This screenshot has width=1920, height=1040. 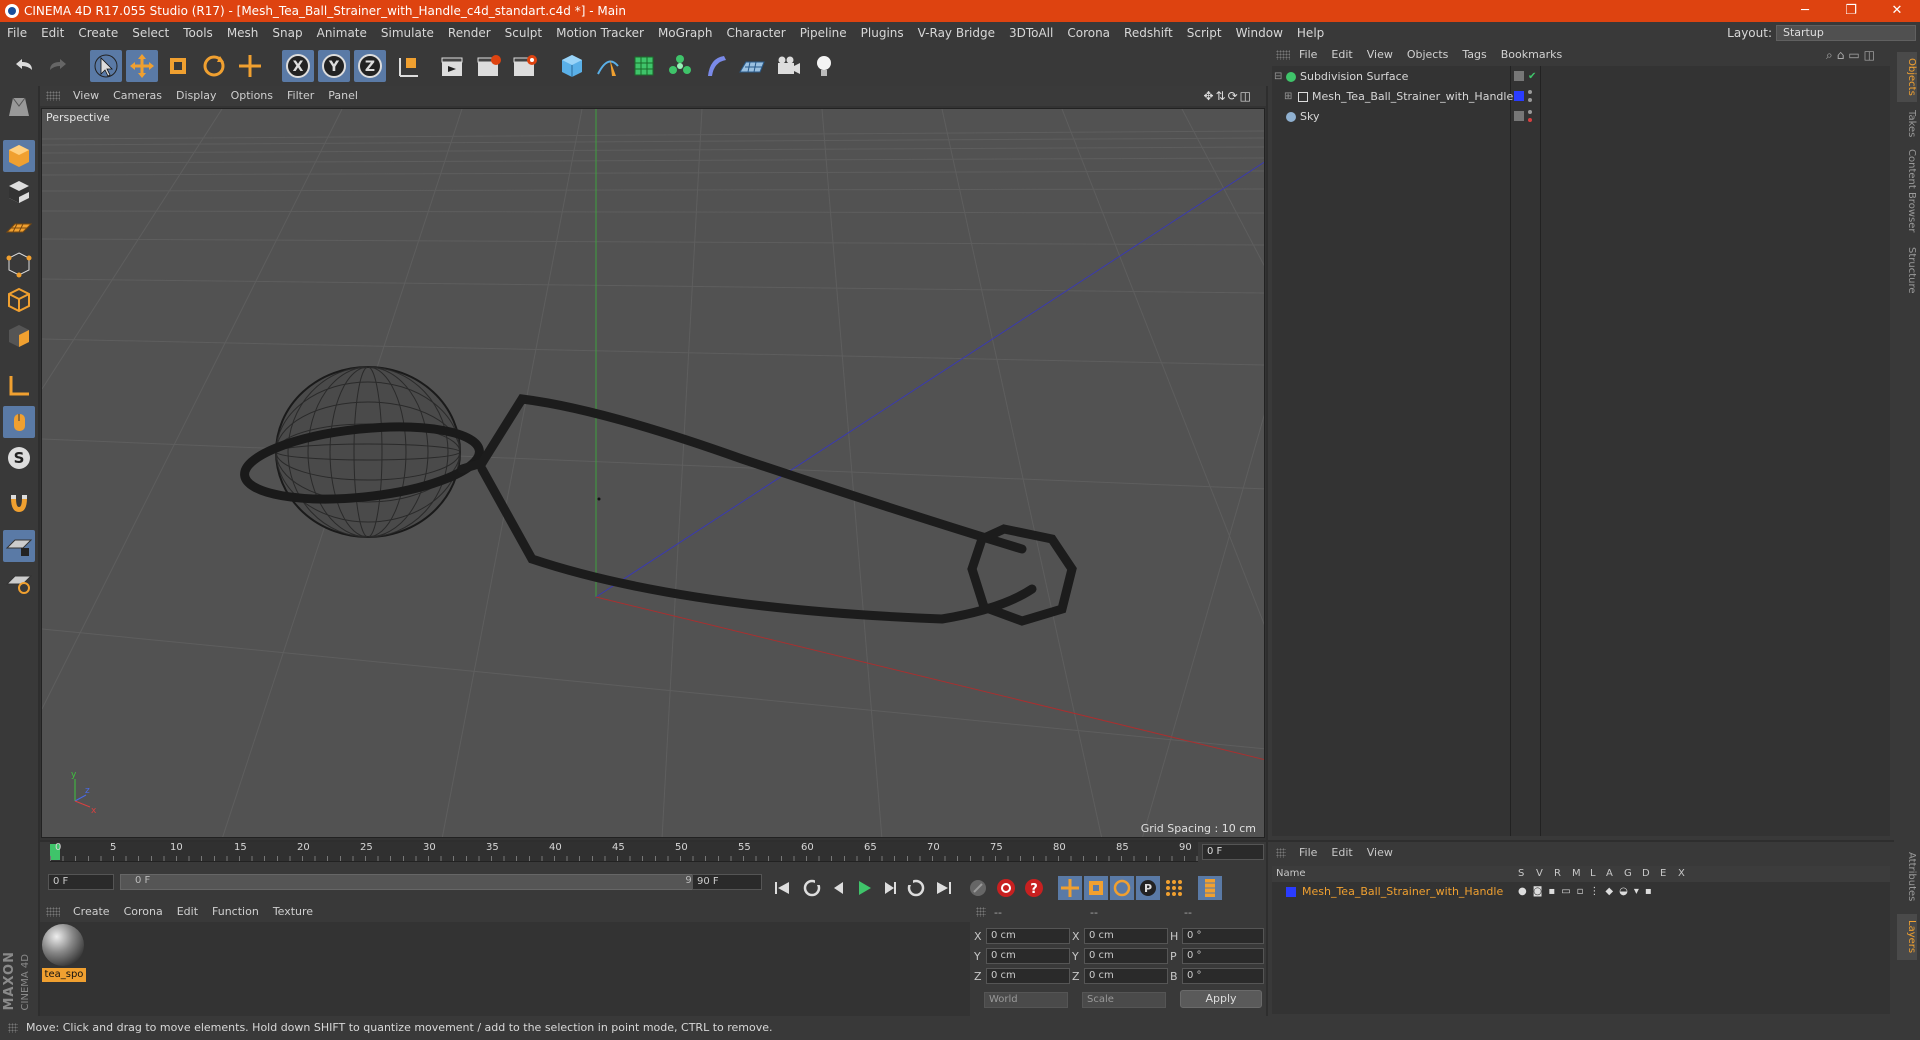 I want to click on y-axis-lock-button: Y, so click(x=334, y=66).